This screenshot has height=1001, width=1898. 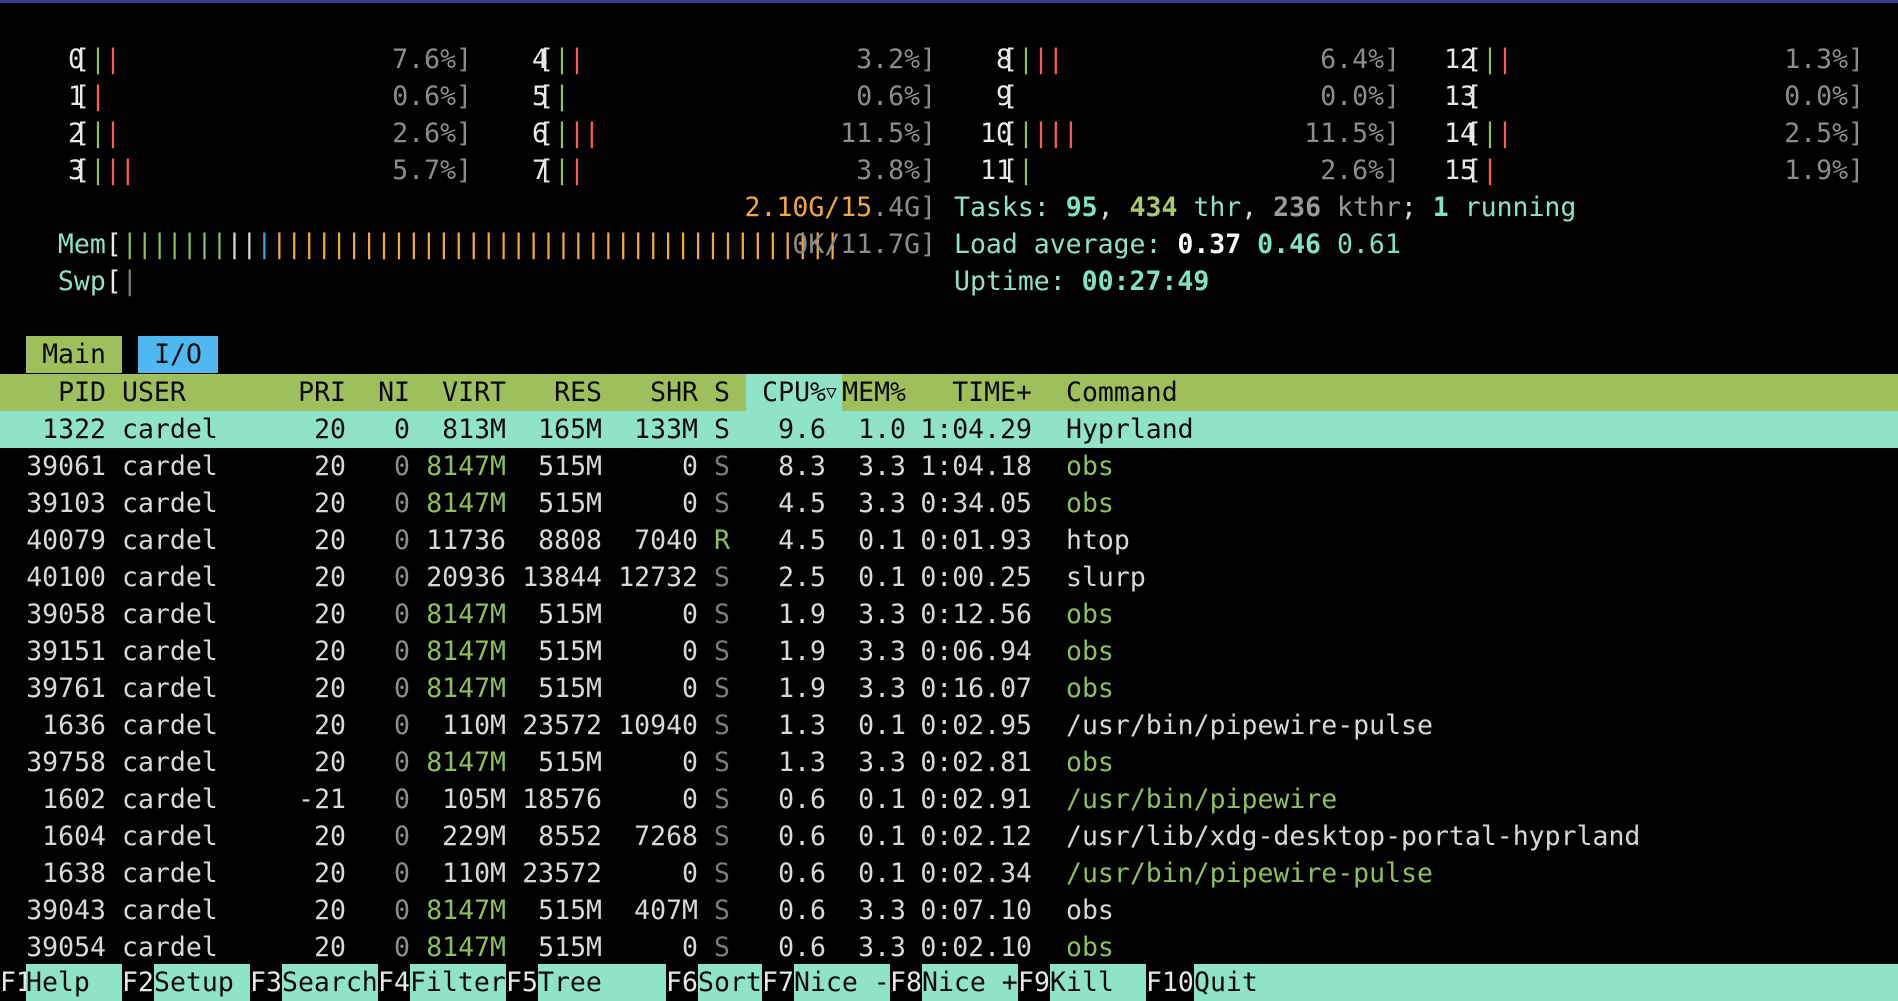 What do you see at coordinates (826, 982) in the screenshot?
I see `fkey-nice: F7 Nice -` at bounding box center [826, 982].